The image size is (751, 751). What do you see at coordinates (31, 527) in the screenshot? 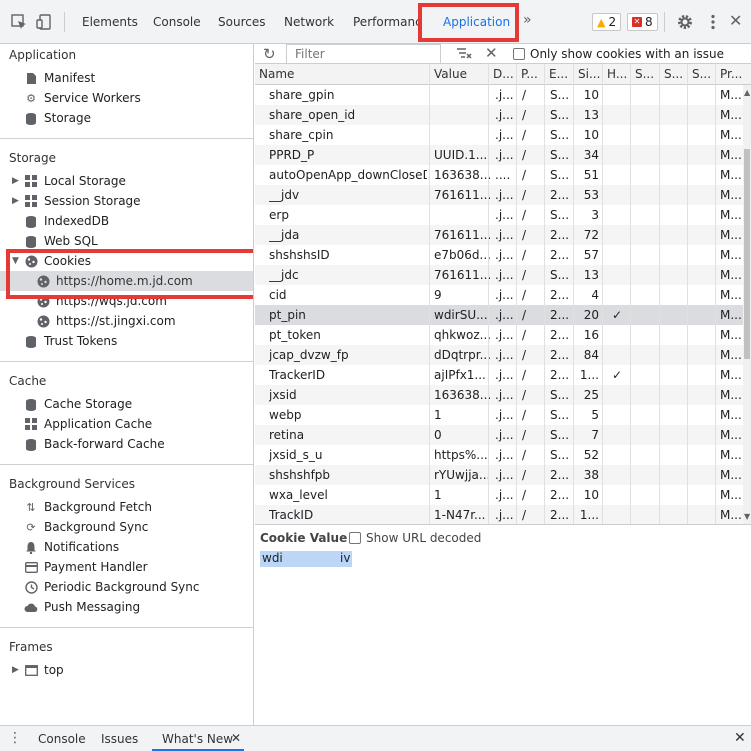
I see `sync-icon: ⟳` at bounding box center [31, 527].